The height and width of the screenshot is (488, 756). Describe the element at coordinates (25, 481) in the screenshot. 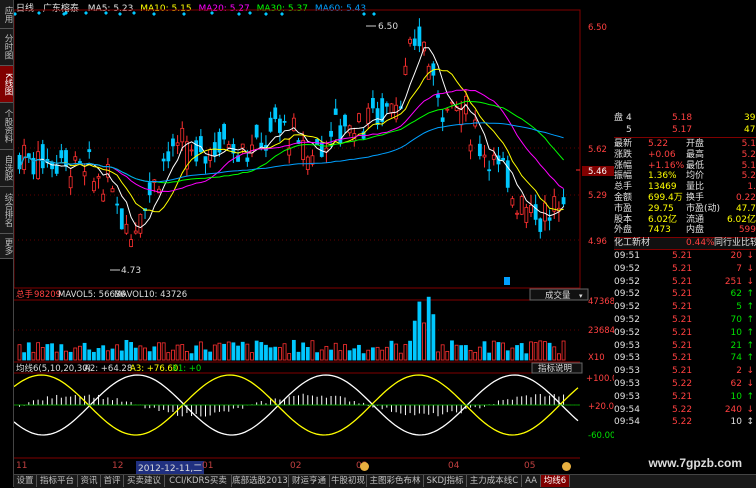

I see `bottom-tab: 设置` at that location.